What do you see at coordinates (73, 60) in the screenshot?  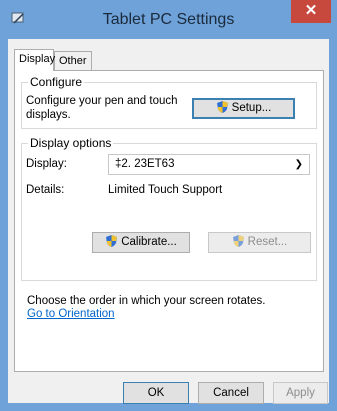 I see `tab-other: Other` at bounding box center [73, 60].